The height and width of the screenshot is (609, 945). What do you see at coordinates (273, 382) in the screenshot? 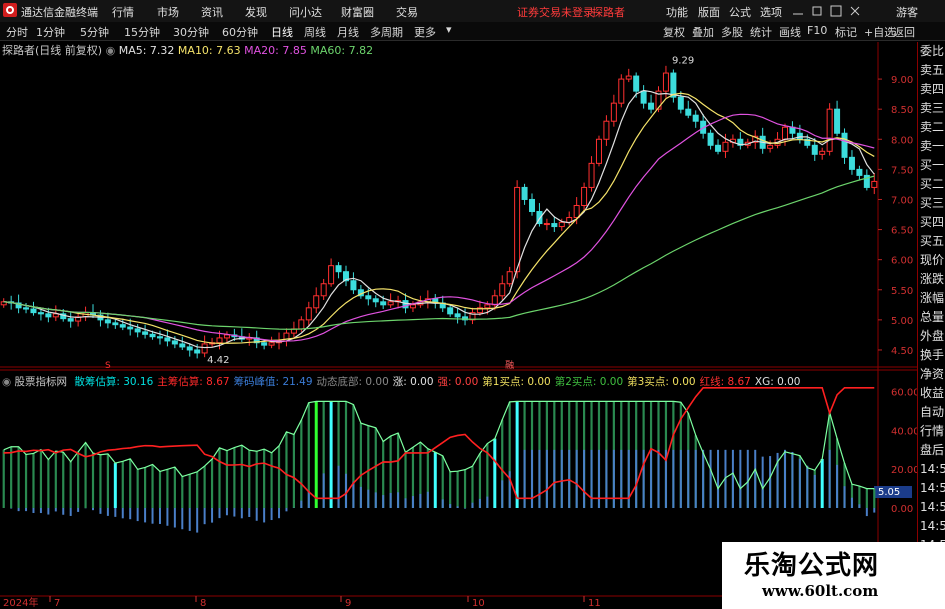
I see `indicator-item: 筹码峰值: 21.49` at bounding box center [273, 382].